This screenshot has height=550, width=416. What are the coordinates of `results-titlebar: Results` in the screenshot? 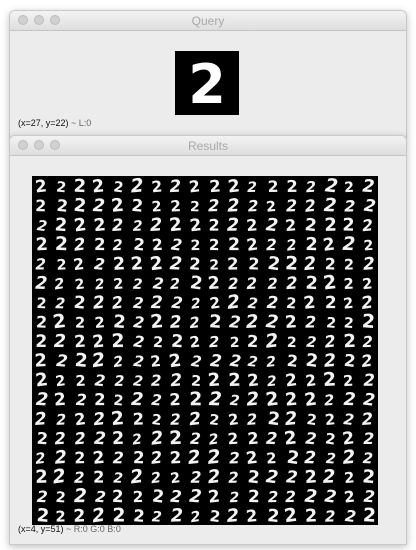 It's located at (208, 146).